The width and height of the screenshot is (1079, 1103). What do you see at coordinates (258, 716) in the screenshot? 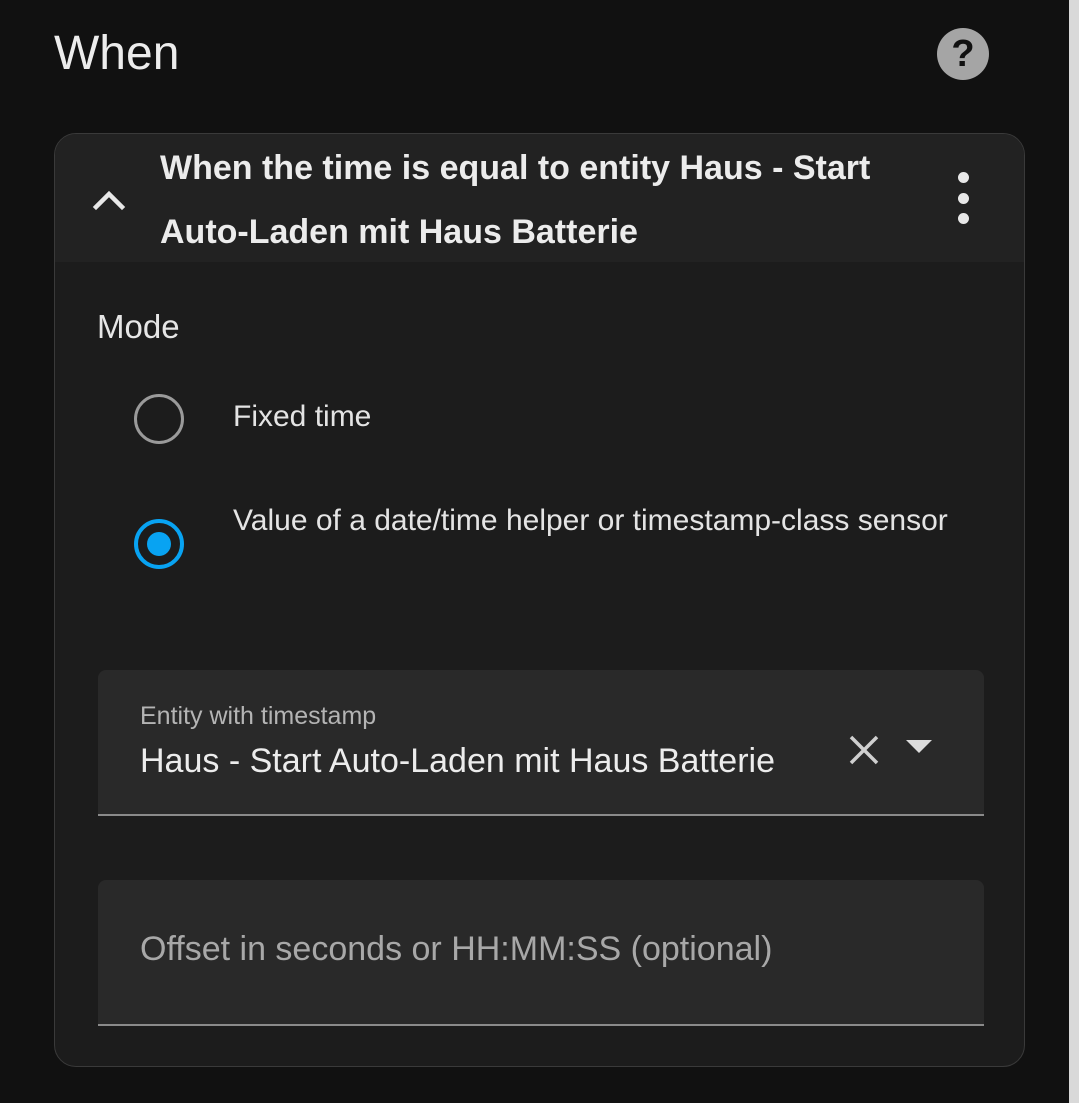
I see `entity-field-label: Entity with timestamp` at bounding box center [258, 716].